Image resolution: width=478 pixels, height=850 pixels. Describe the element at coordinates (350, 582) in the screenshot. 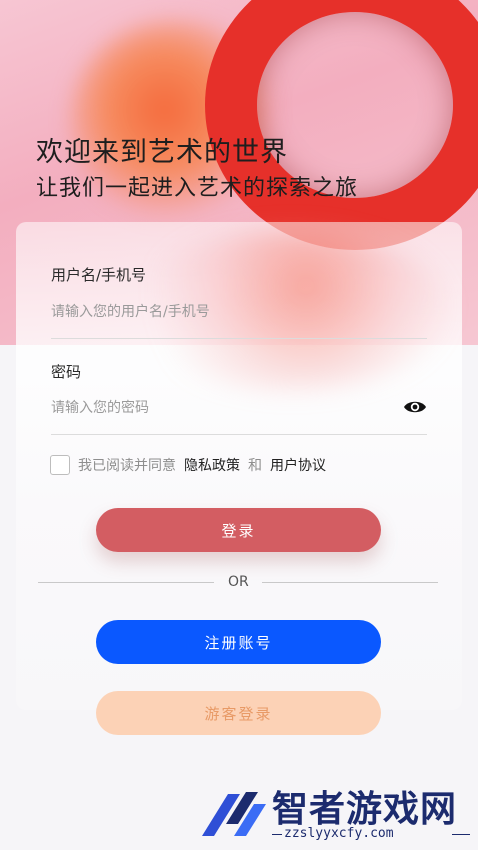

I see `or-divider-right` at that location.